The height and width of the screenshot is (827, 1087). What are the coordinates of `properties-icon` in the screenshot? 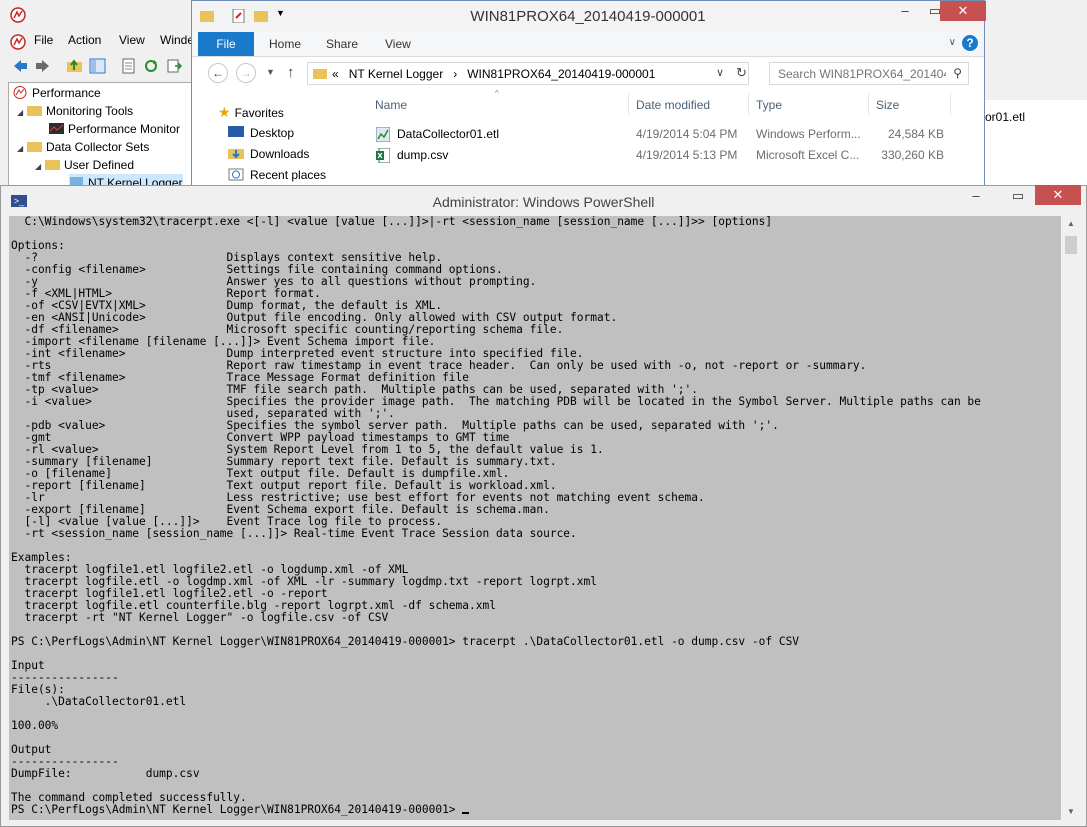 It's located at (128, 66).